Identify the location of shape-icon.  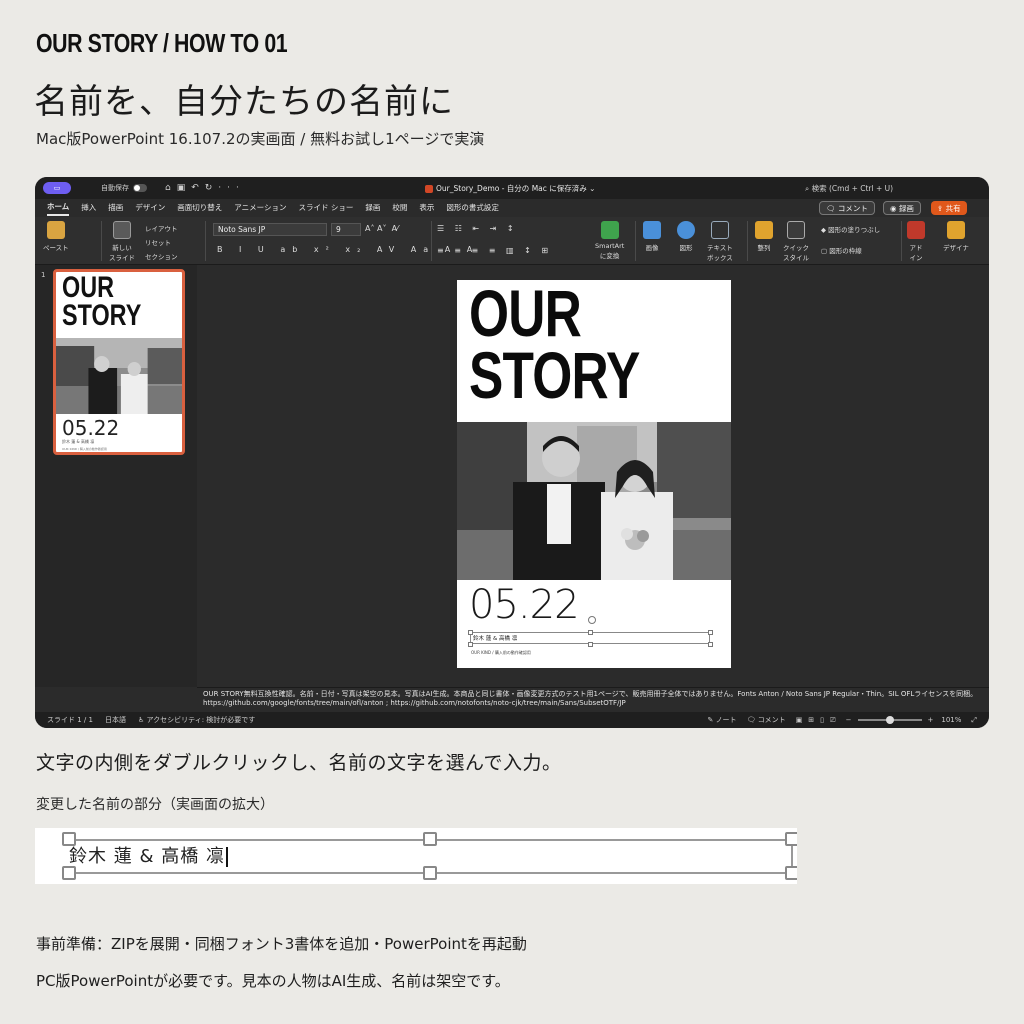
(686, 230).